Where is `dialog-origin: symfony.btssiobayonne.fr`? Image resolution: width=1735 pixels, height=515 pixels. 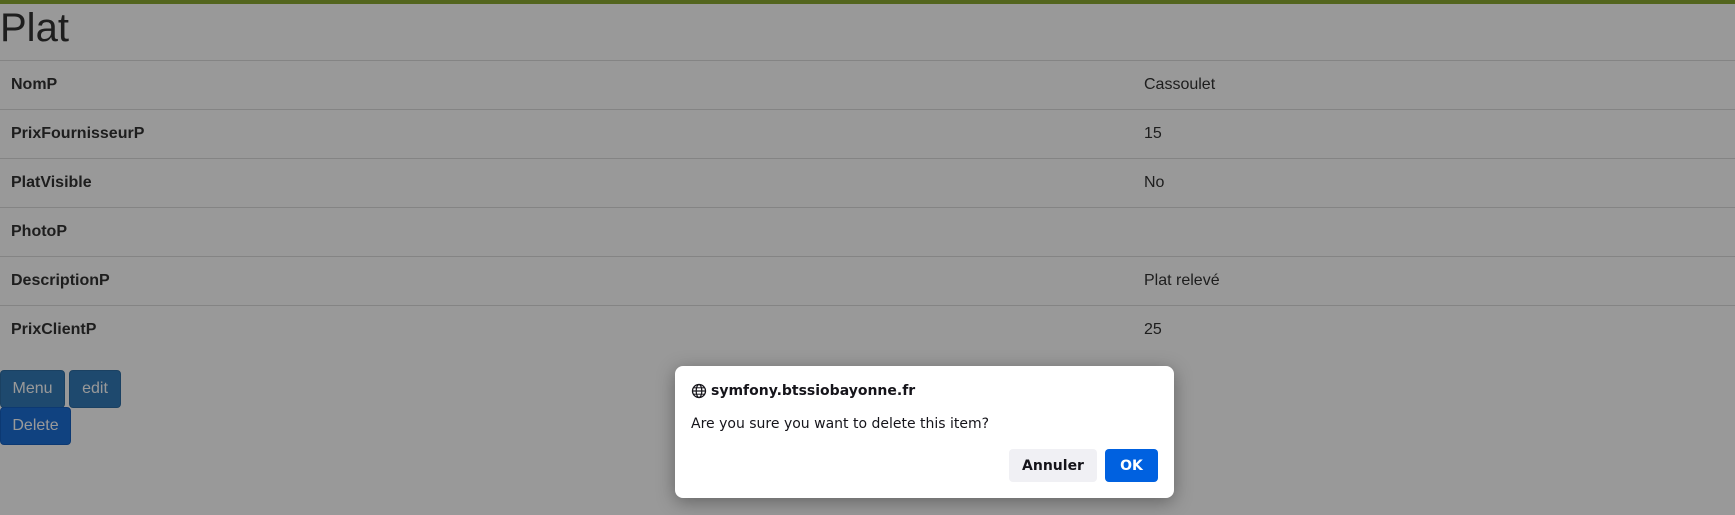
dialog-origin: symfony.btssiobayonne.fr is located at coordinates (803, 391).